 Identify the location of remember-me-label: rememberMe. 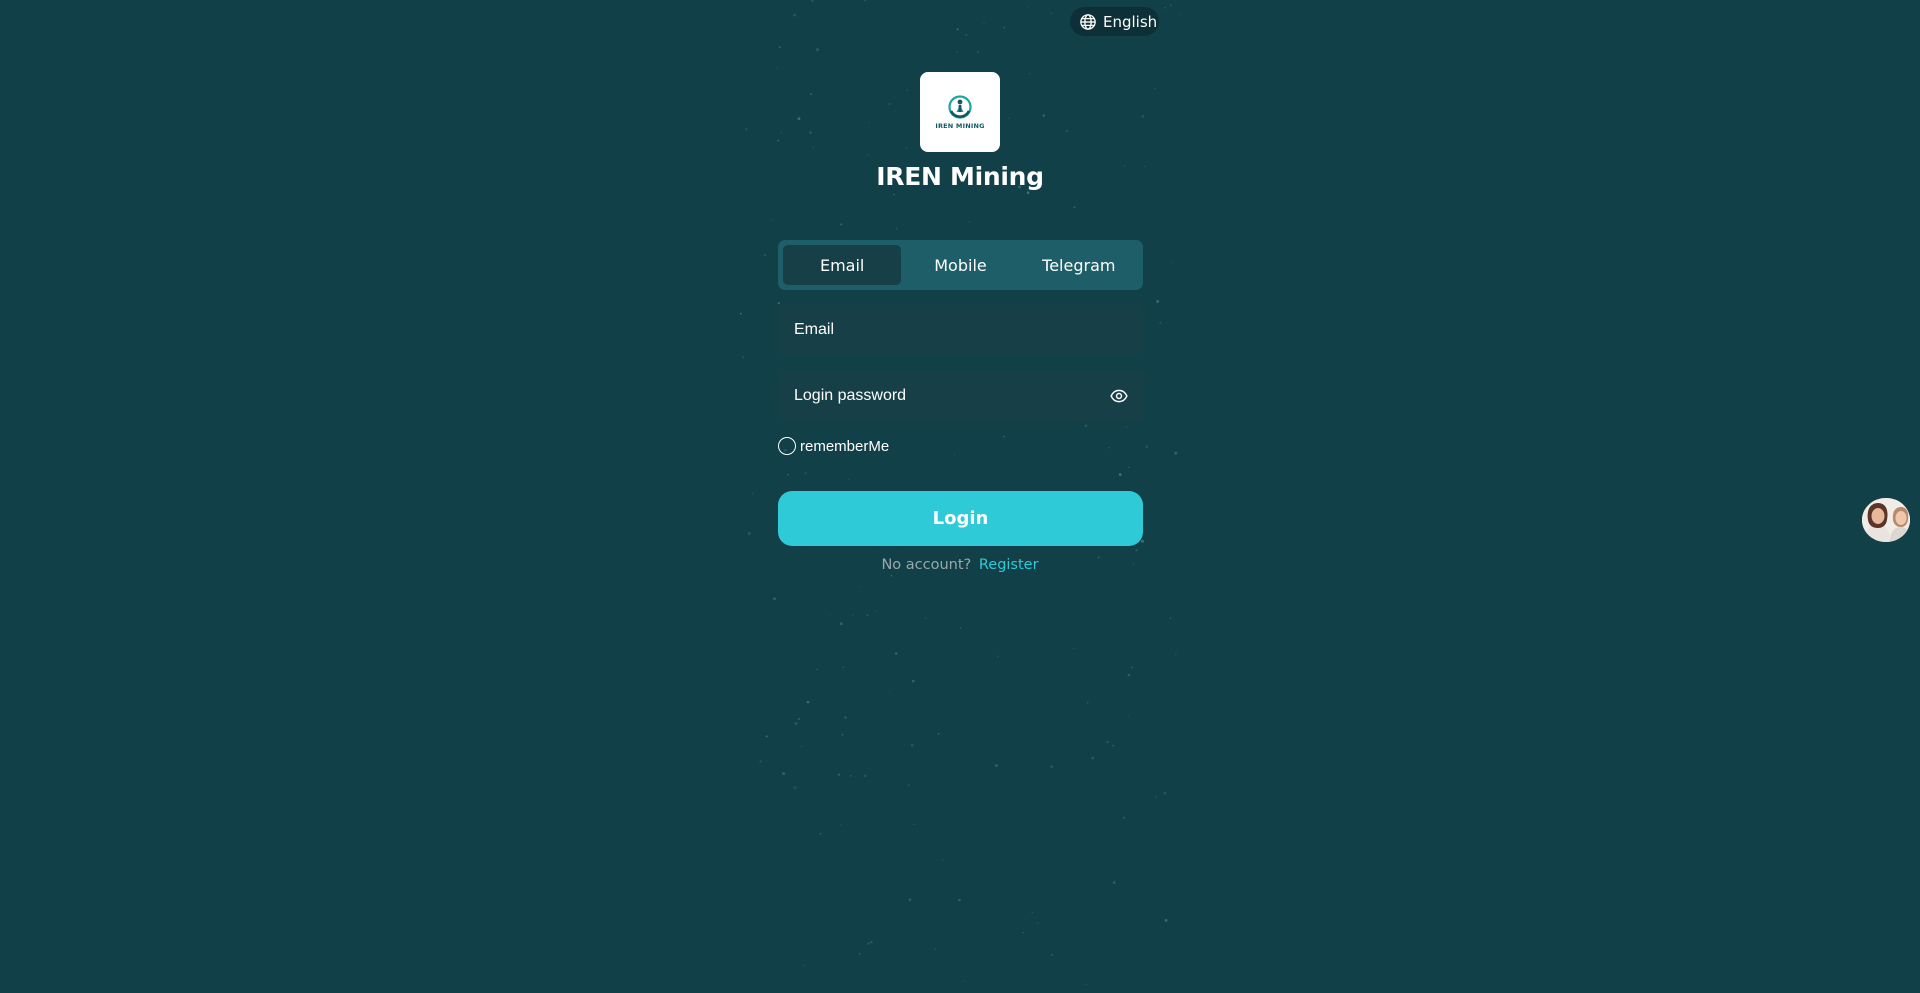
(845, 446).